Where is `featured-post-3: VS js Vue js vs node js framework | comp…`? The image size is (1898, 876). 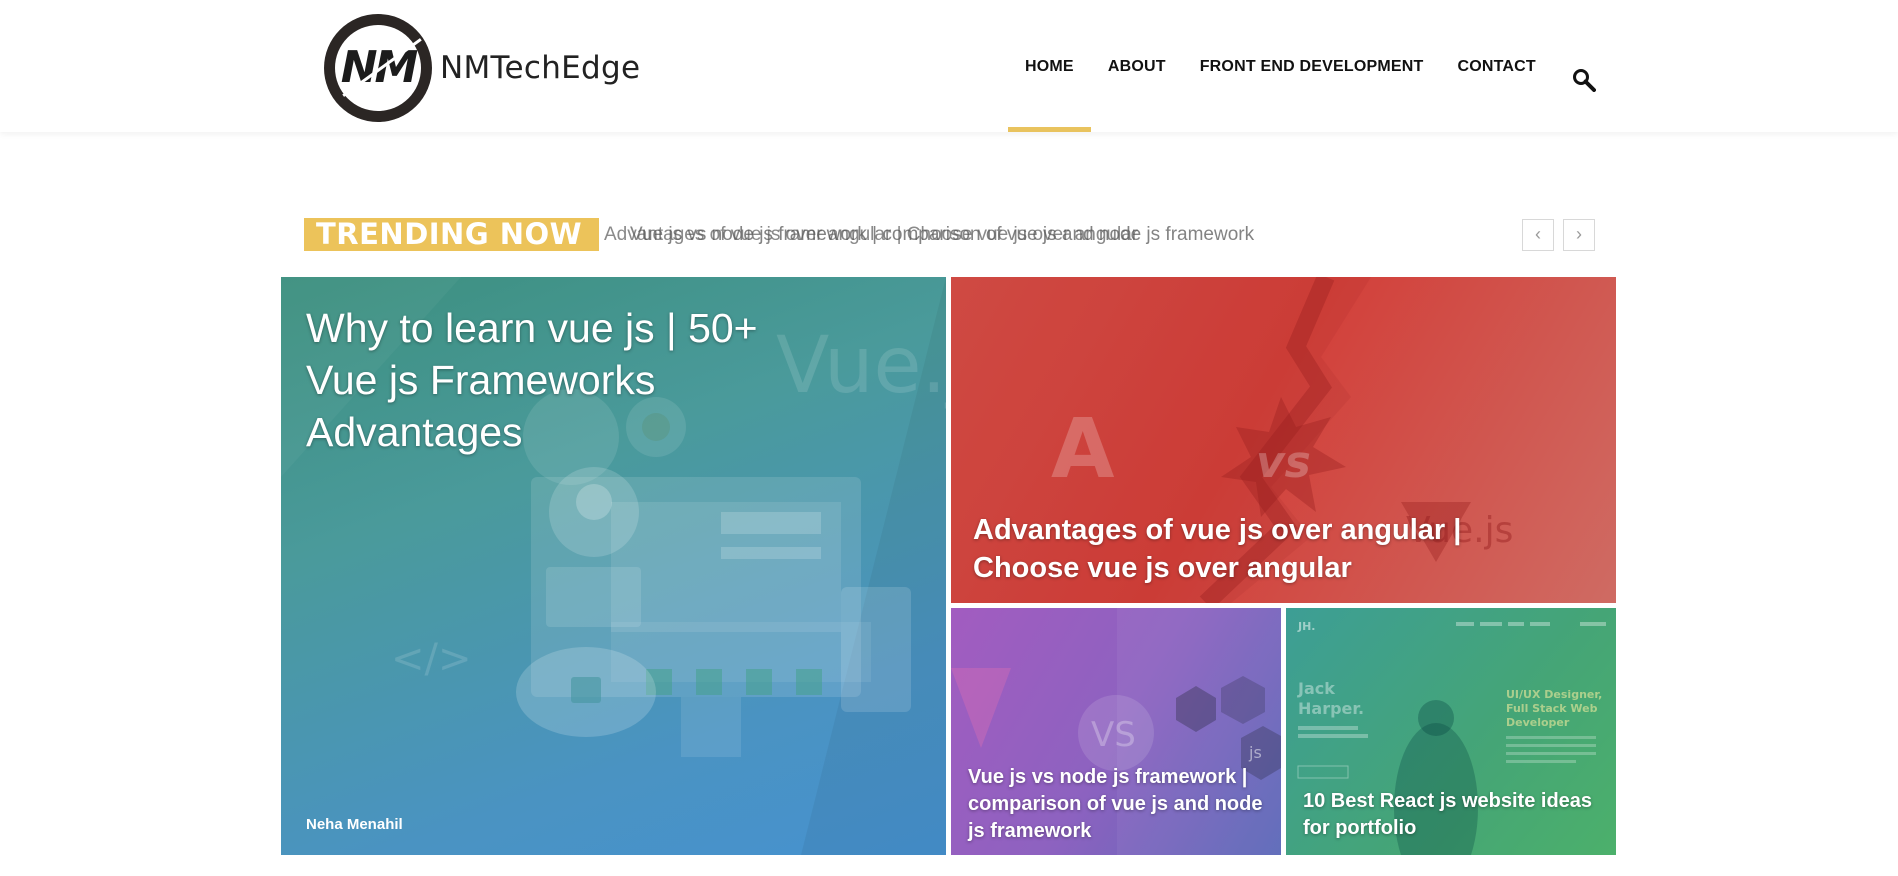 featured-post-3: VS js Vue js vs node js framework | comp… is located at coordinates (1116, 731).